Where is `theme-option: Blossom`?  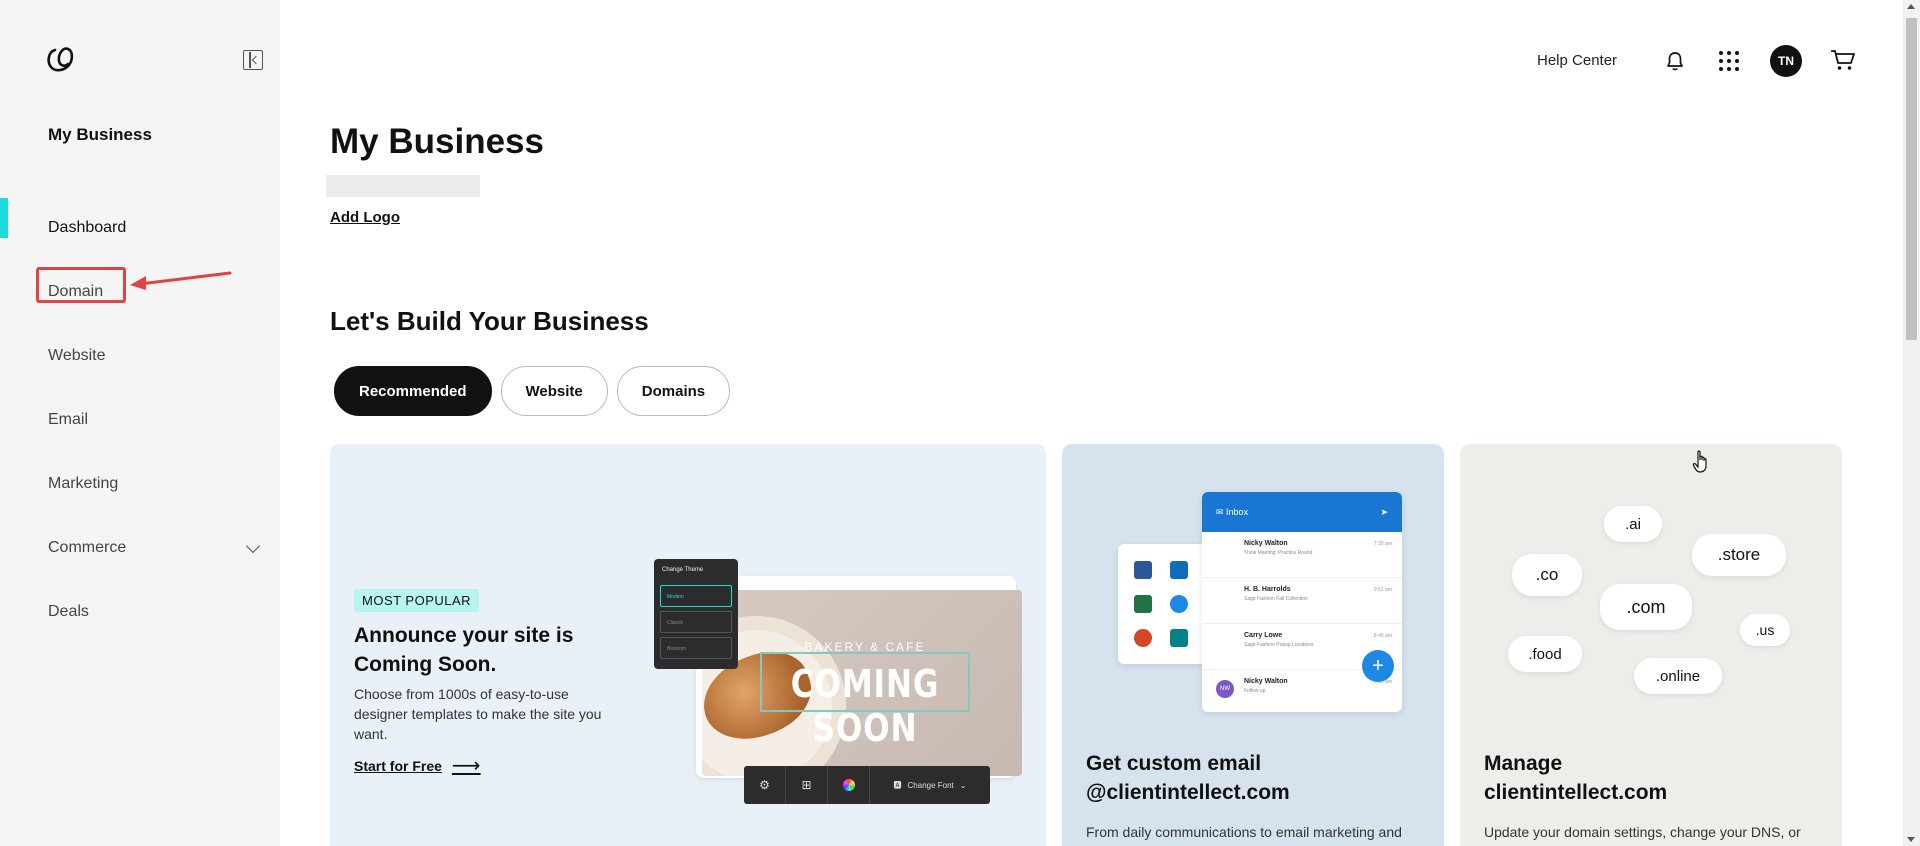
theme-option: Blossom is located at coordinates (696, 648).